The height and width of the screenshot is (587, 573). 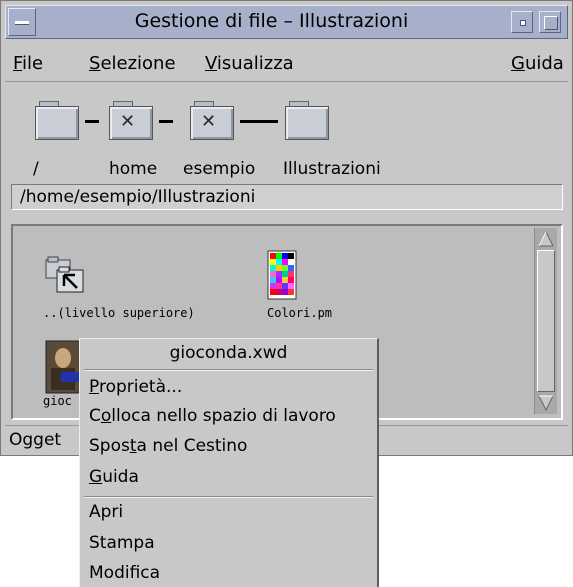 I want to click on menu-bar: File Selezione Visualizza Guida, so click(x=286, y=63).